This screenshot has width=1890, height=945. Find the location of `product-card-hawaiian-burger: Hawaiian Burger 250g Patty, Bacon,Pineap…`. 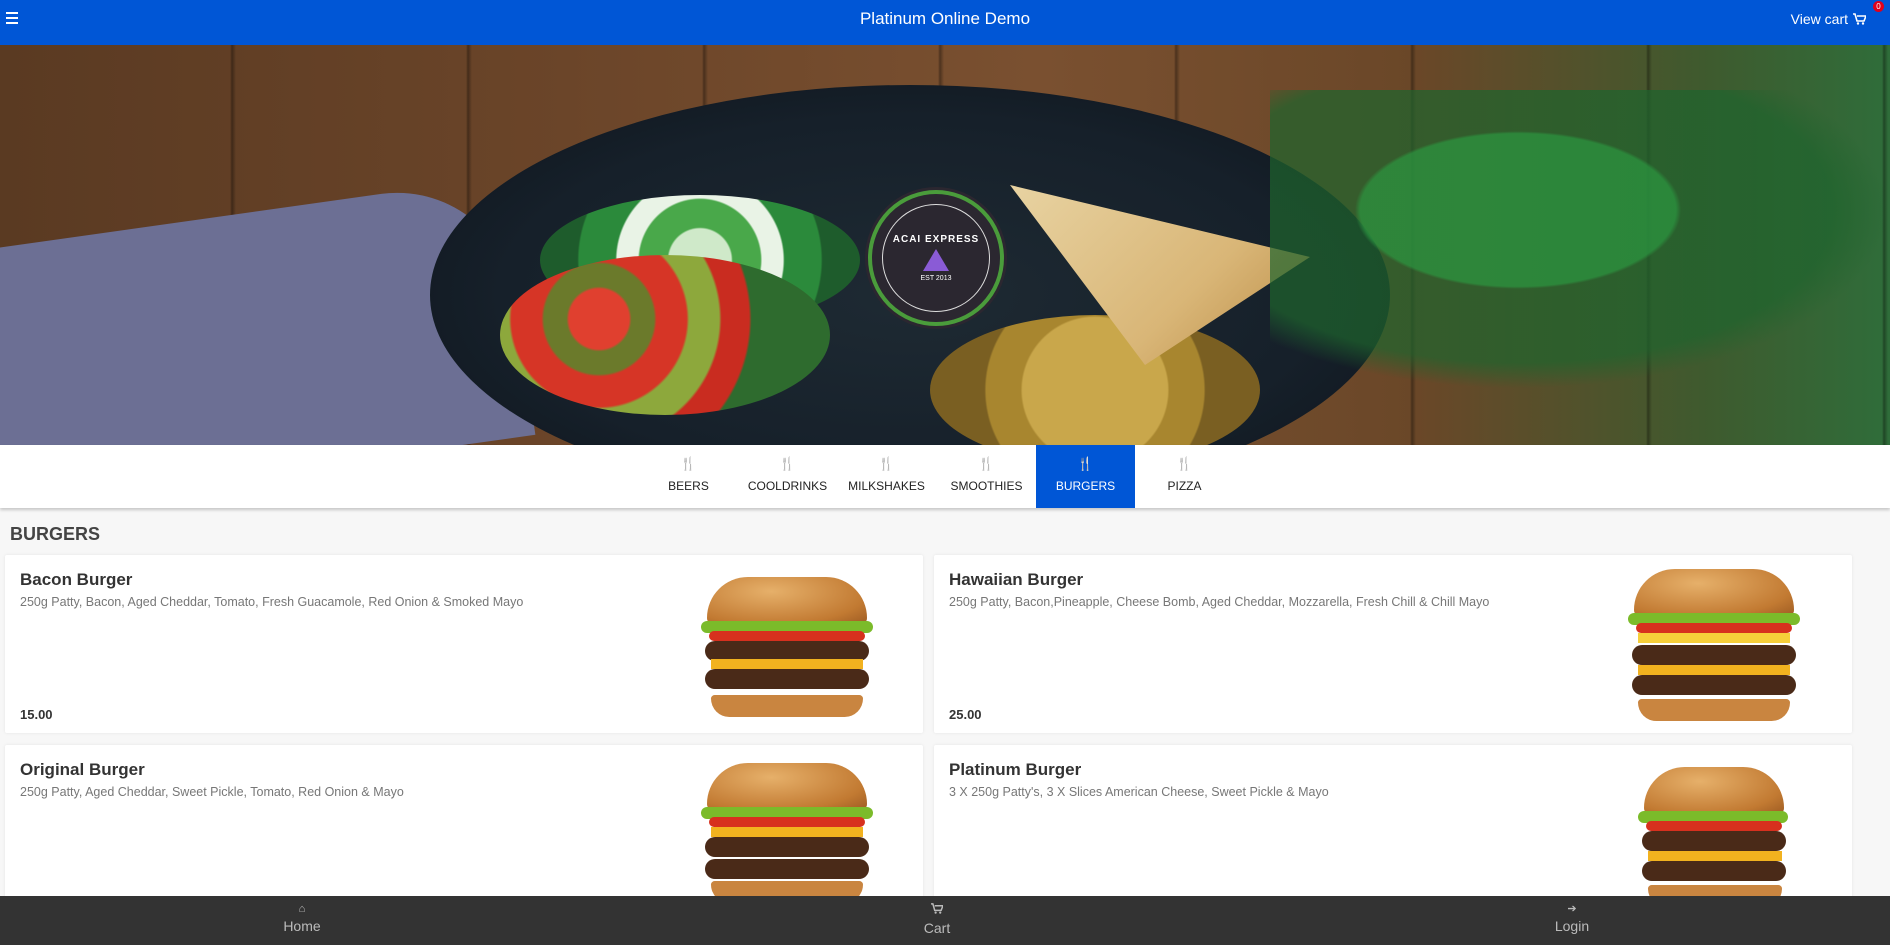

product-card-hawaiian-burger: Hawaiian Burger 250g Patty, Bacon,Pineap… is located at coordinates (1393, 644).